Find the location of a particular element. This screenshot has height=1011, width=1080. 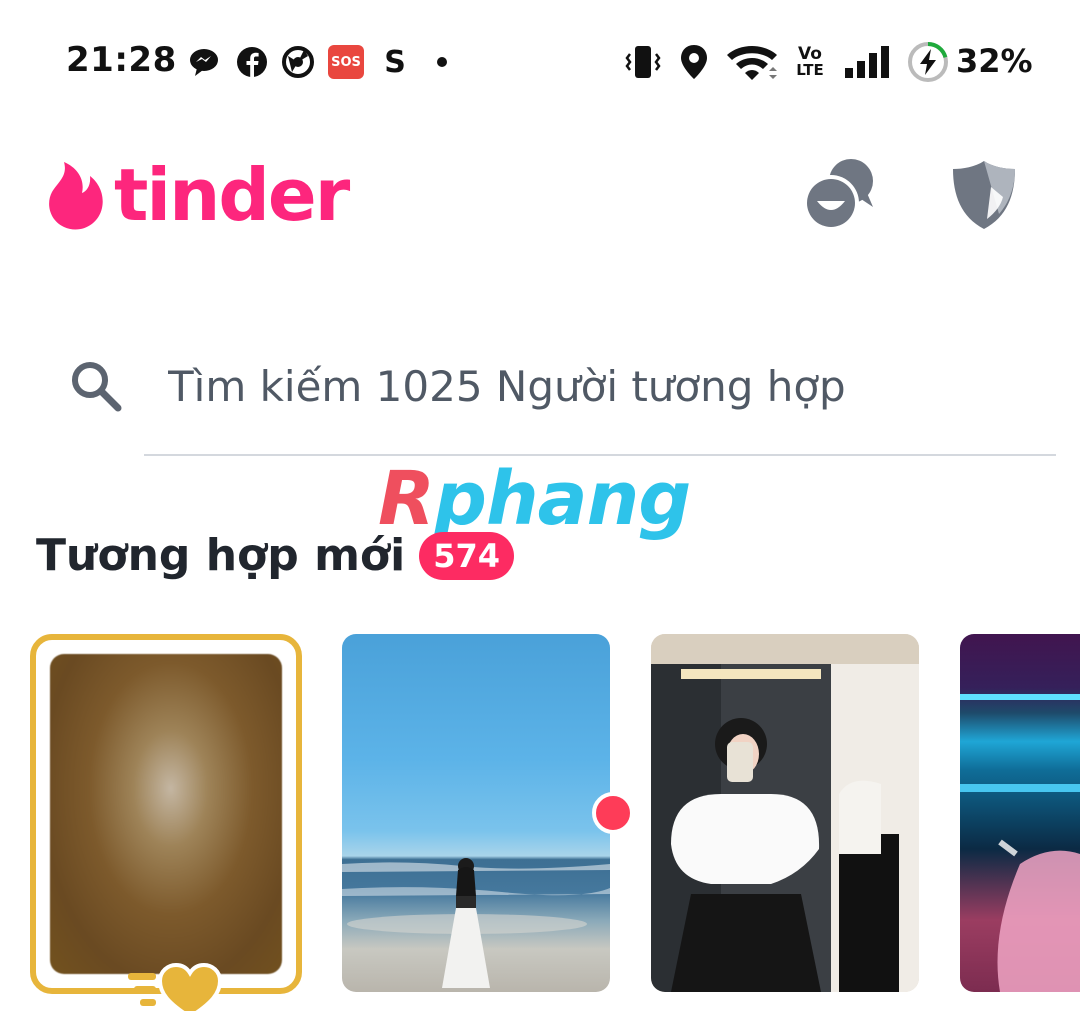

messages-button is located at coordinates (840, 195).